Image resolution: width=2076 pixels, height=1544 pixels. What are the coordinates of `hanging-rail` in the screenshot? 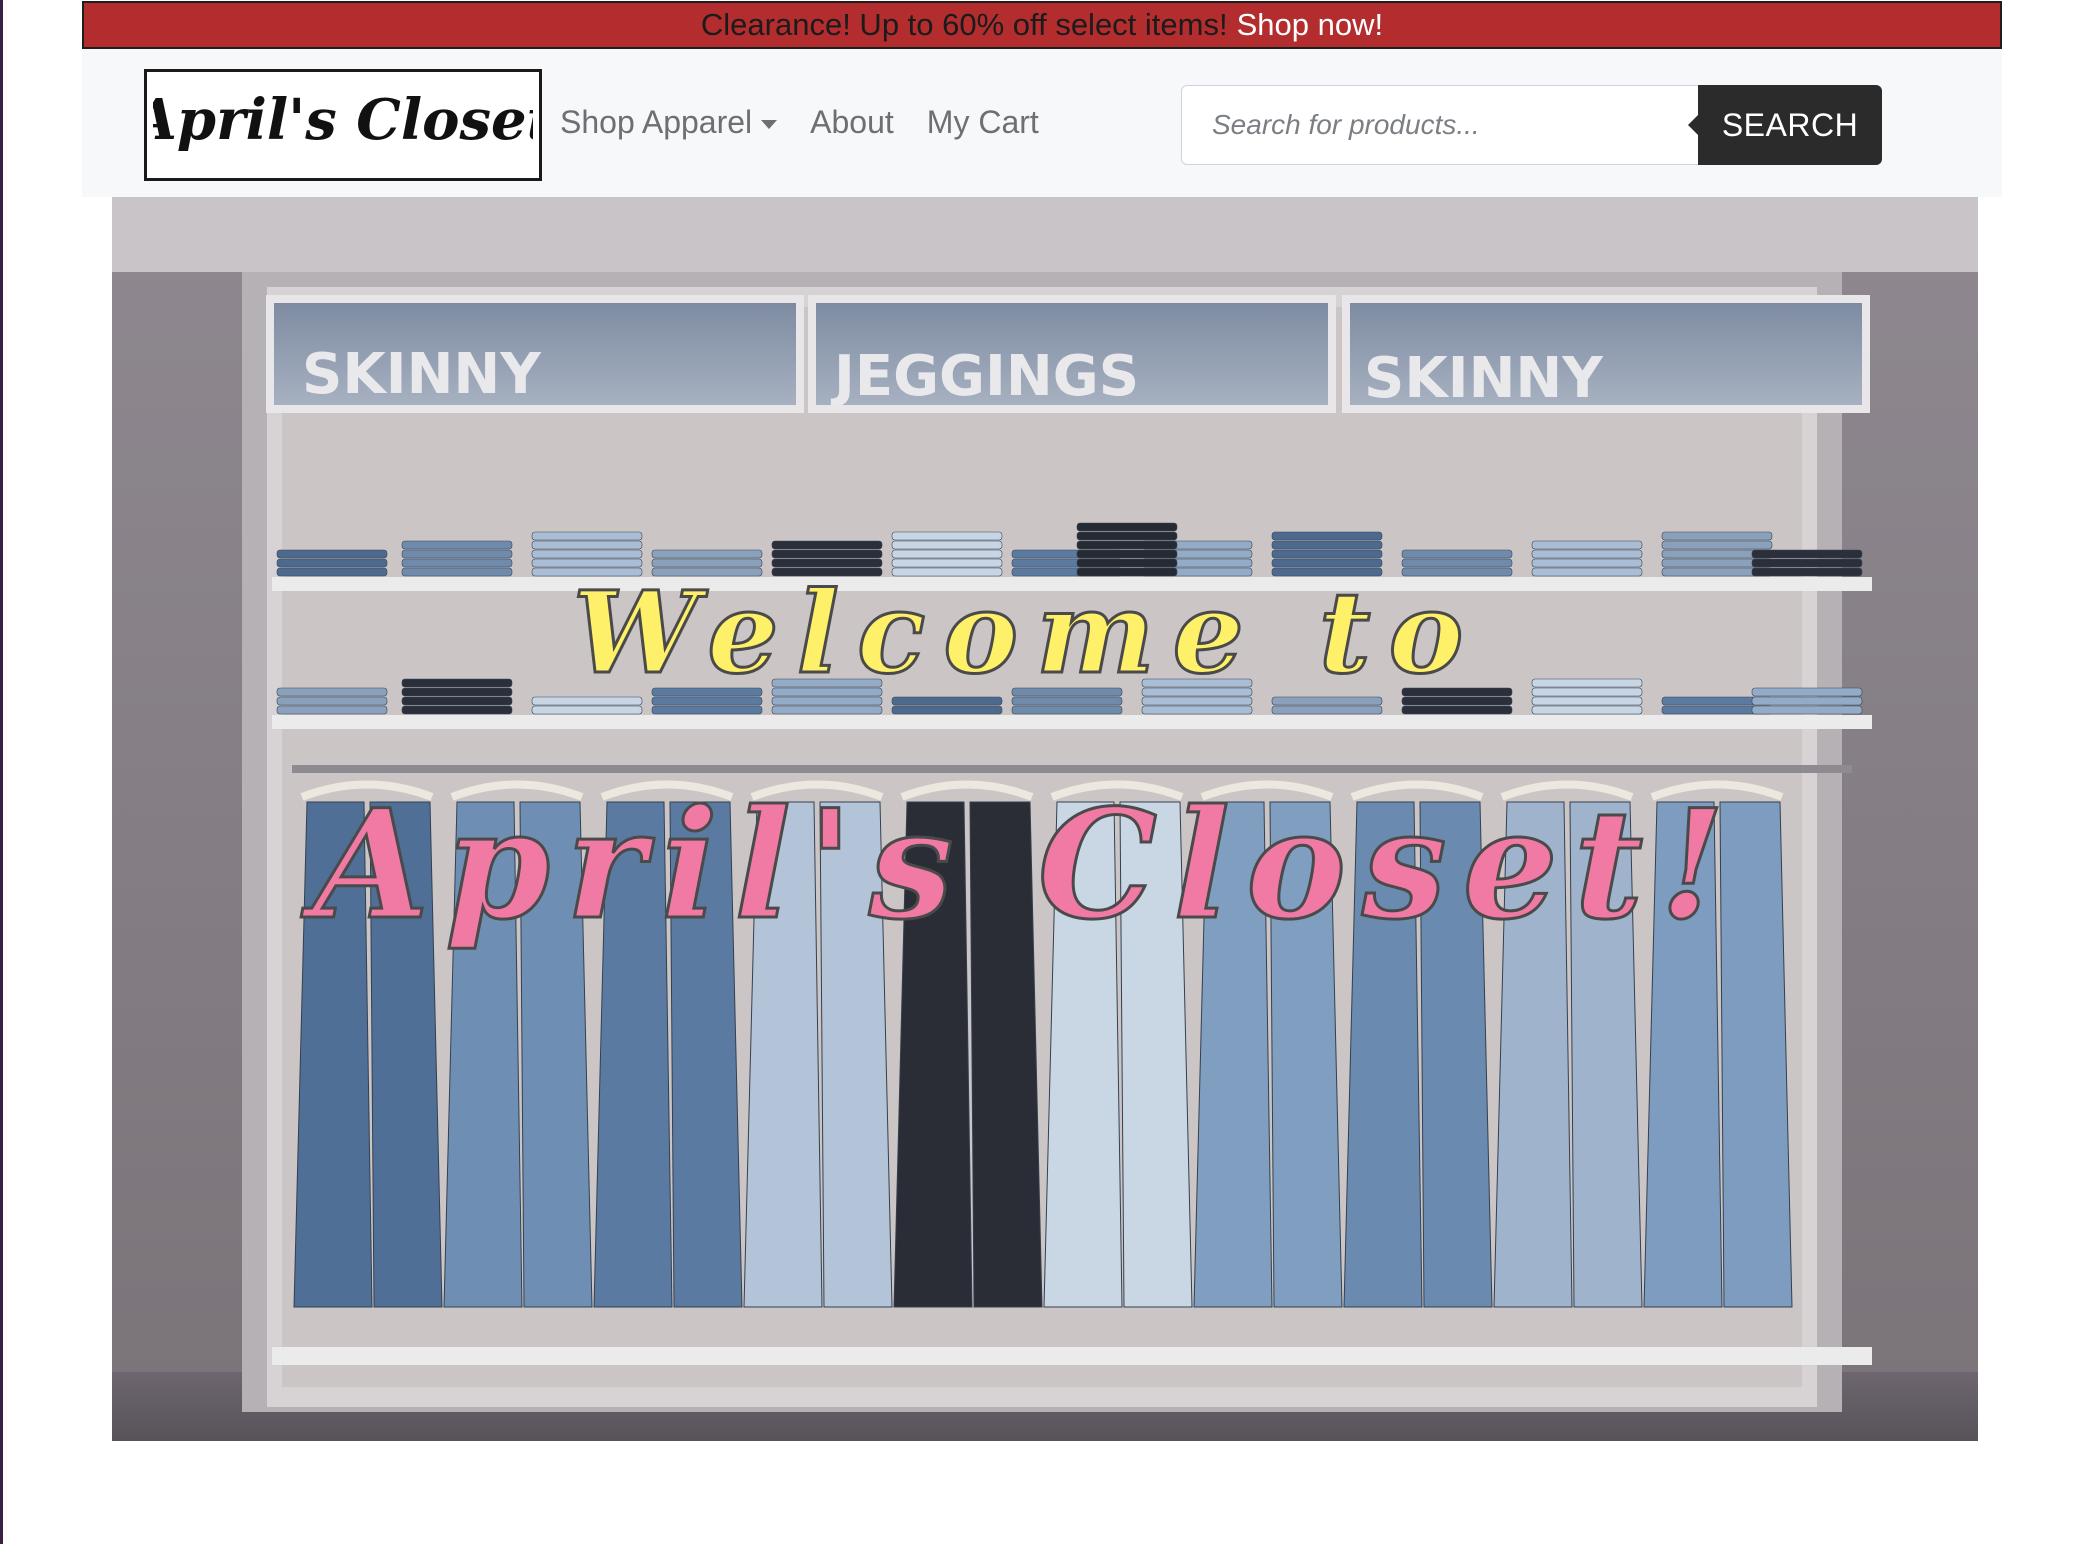 It's located at (1072, 769).